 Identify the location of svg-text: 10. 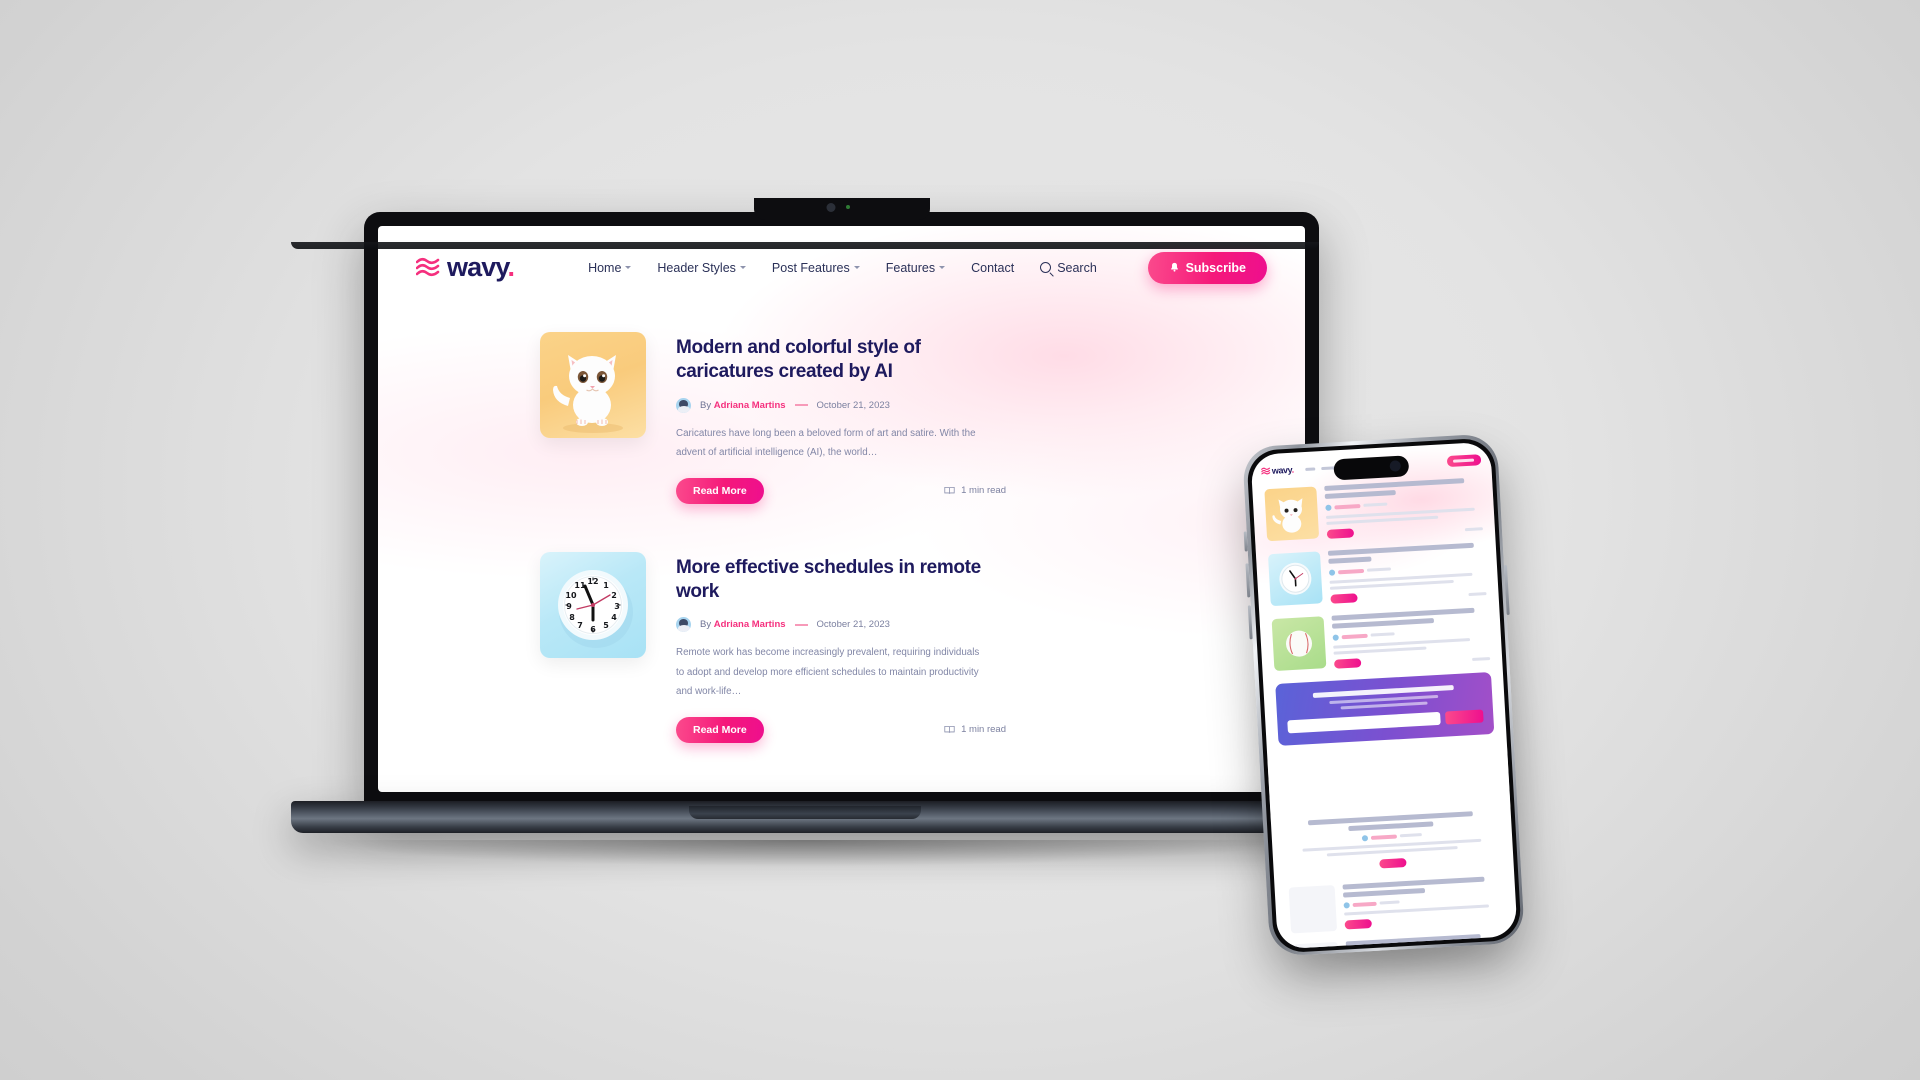
(571, 595).